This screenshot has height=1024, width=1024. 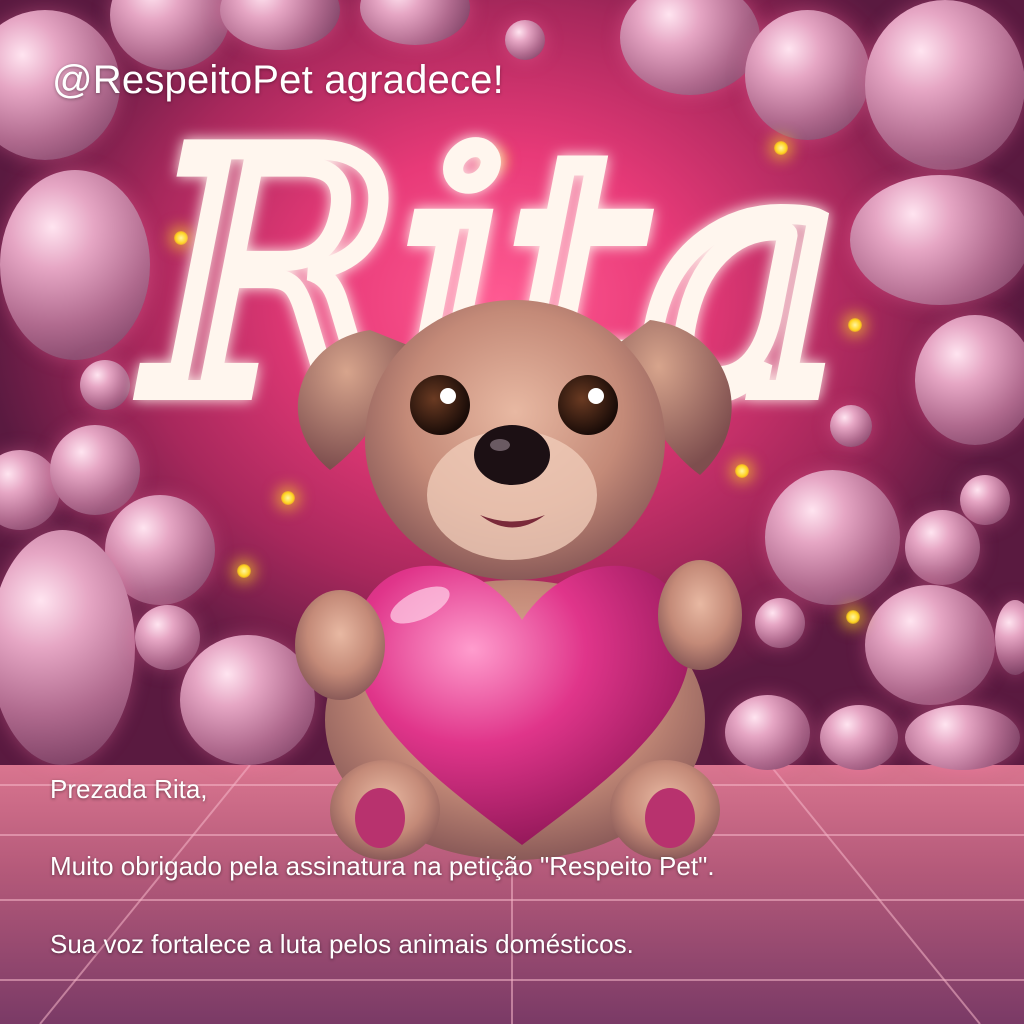 What do you see at coordinates (700, 615) in the screenshot?
I see `puppy-right-paw` at bounding box center [700, 615].